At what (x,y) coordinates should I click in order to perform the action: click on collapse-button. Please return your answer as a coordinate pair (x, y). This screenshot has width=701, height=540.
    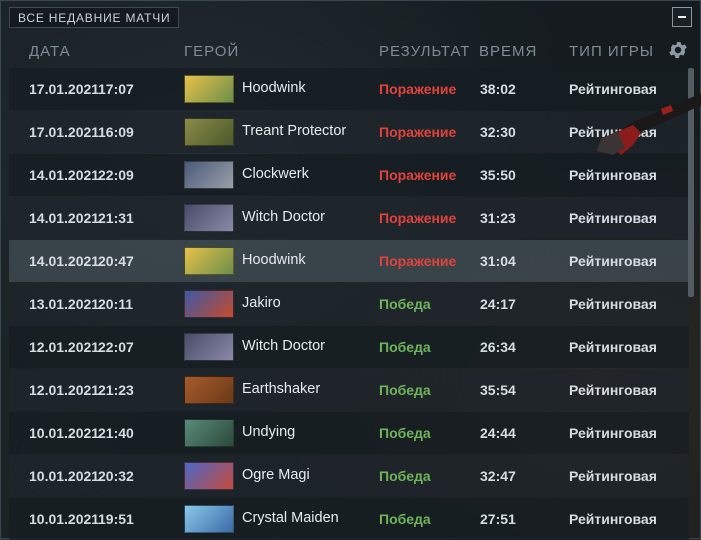
    Looking at the image, I should click on (682, 17).